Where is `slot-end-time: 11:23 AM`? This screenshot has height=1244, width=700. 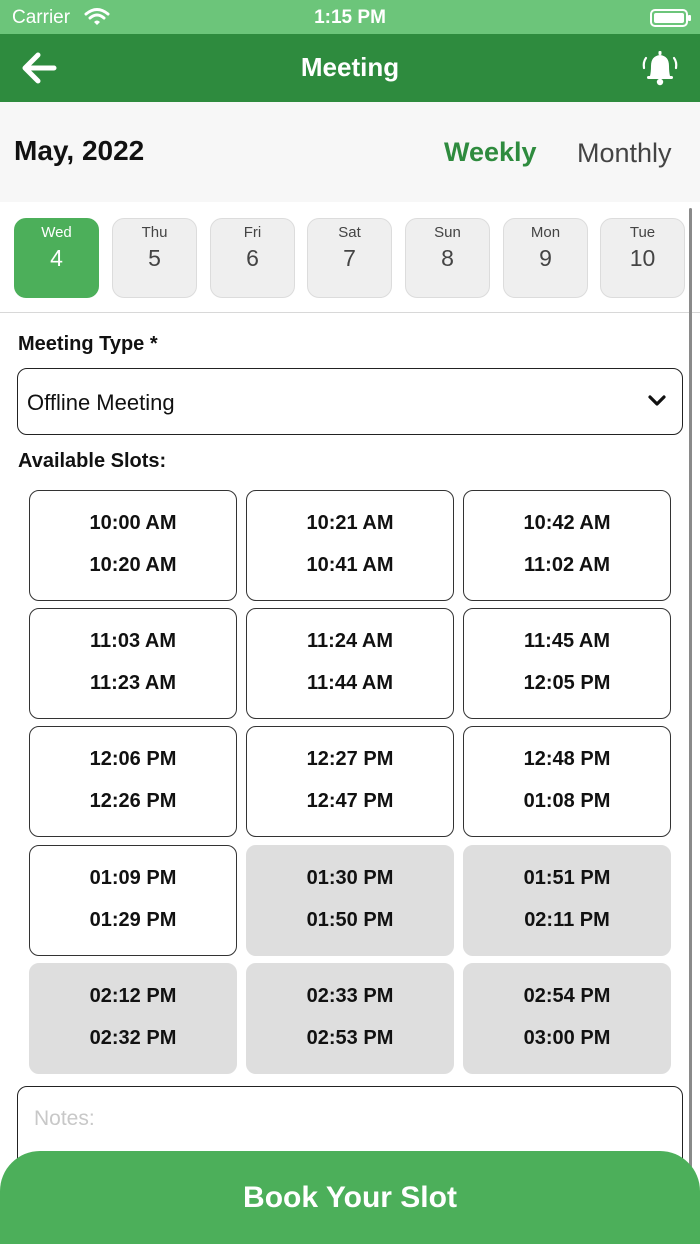
slot-end-time: 11:23 AM is located at coordinates (133, 683).